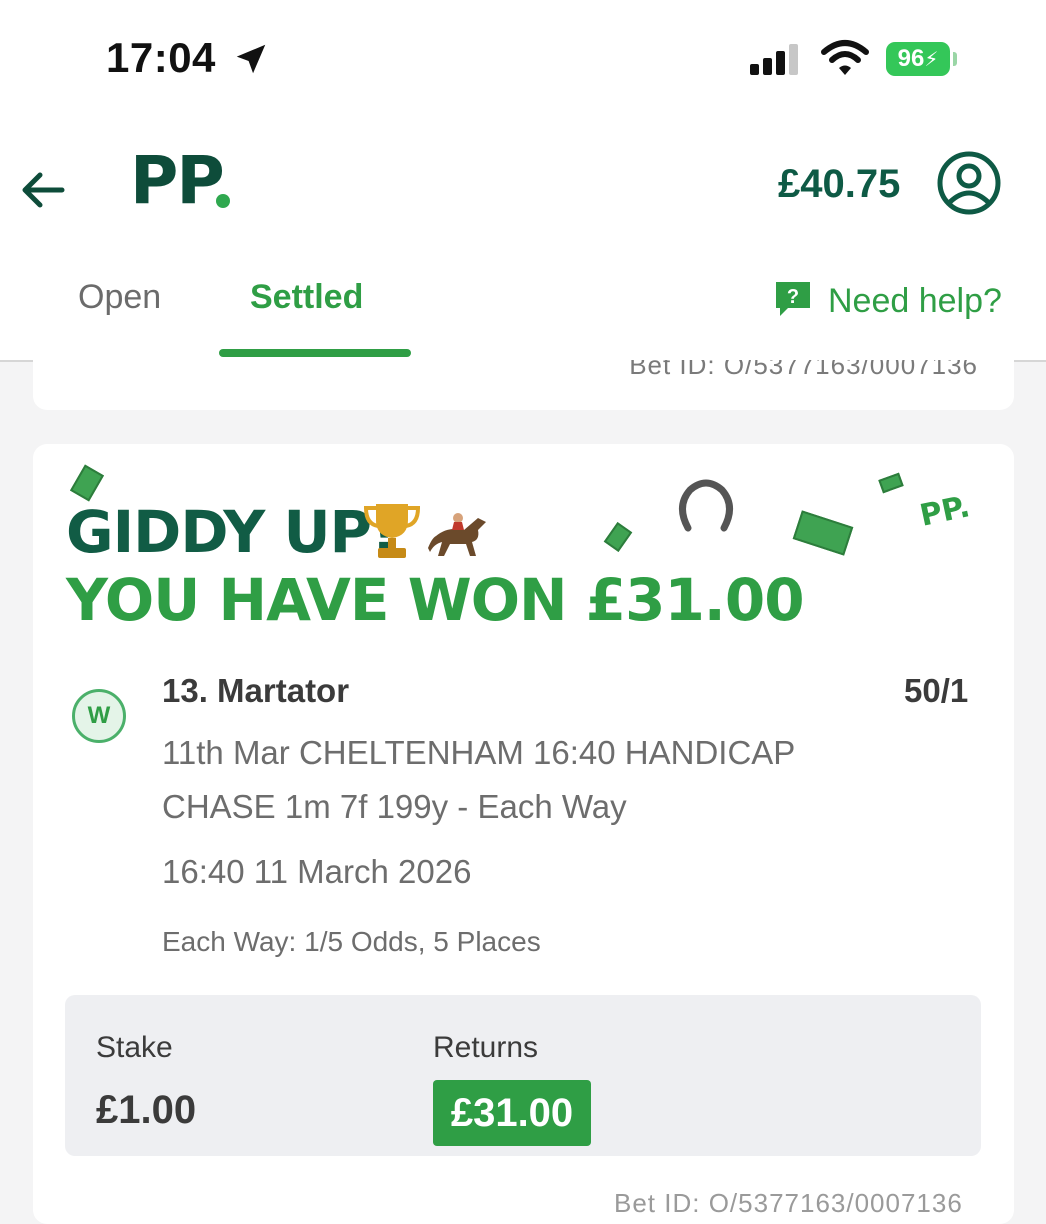 The height and width of the screenshot is (1224, 1046). What do you see at coordinates (256, 690) in the screenshot?
I see `selection-name: 13. Martator` at bounding box center [256, 690].